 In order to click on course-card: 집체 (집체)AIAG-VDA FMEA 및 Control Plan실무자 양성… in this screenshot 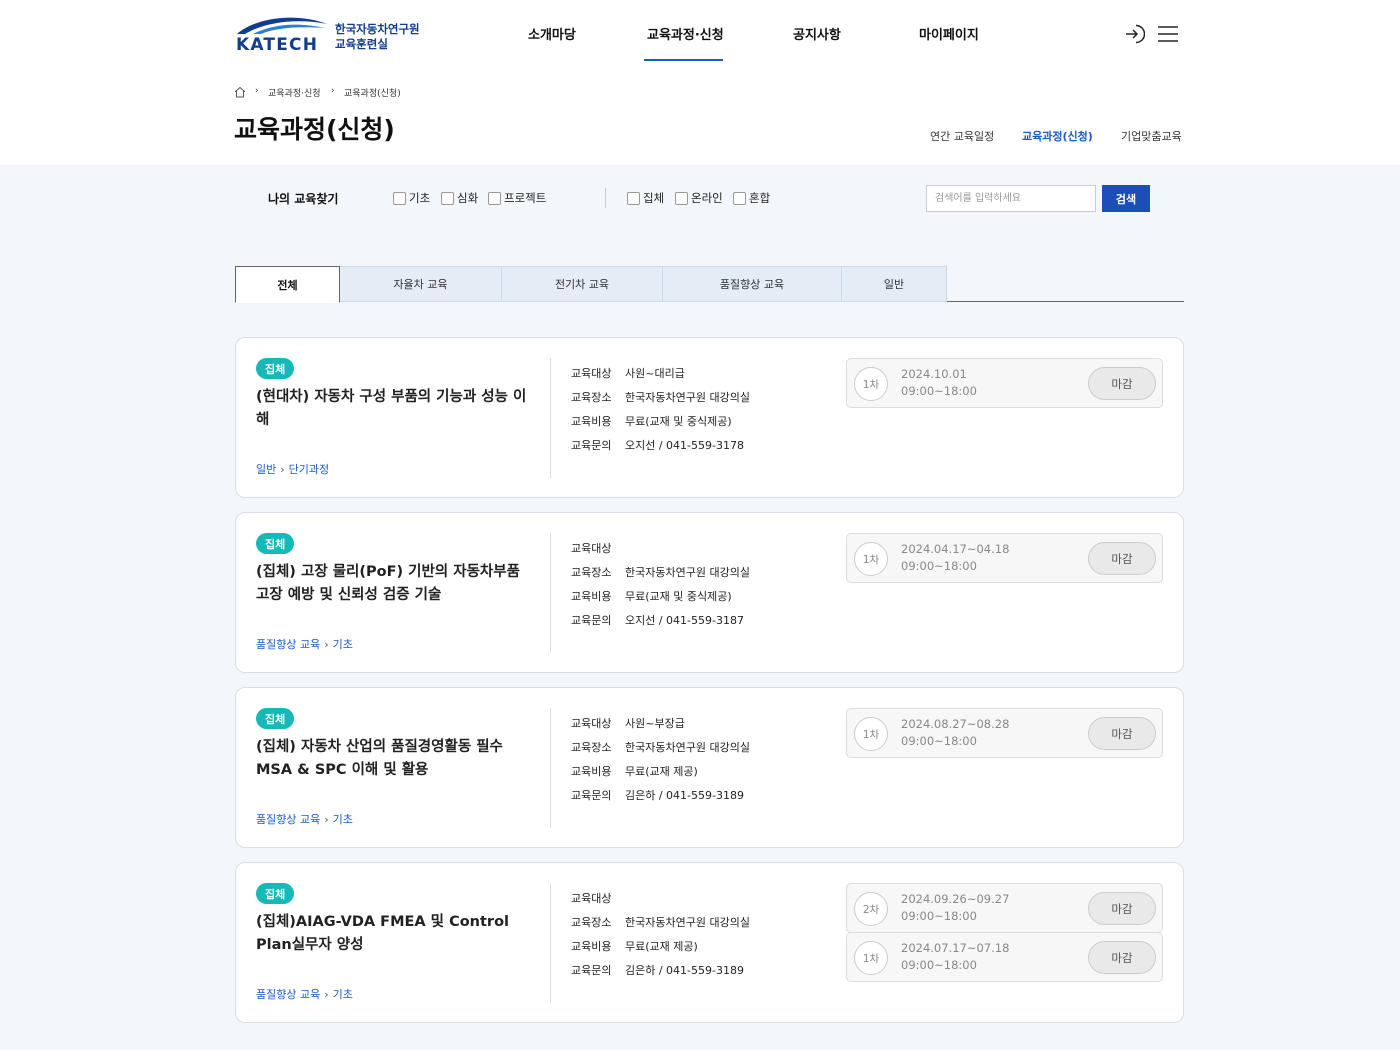, I will do `click(709, 942)`.